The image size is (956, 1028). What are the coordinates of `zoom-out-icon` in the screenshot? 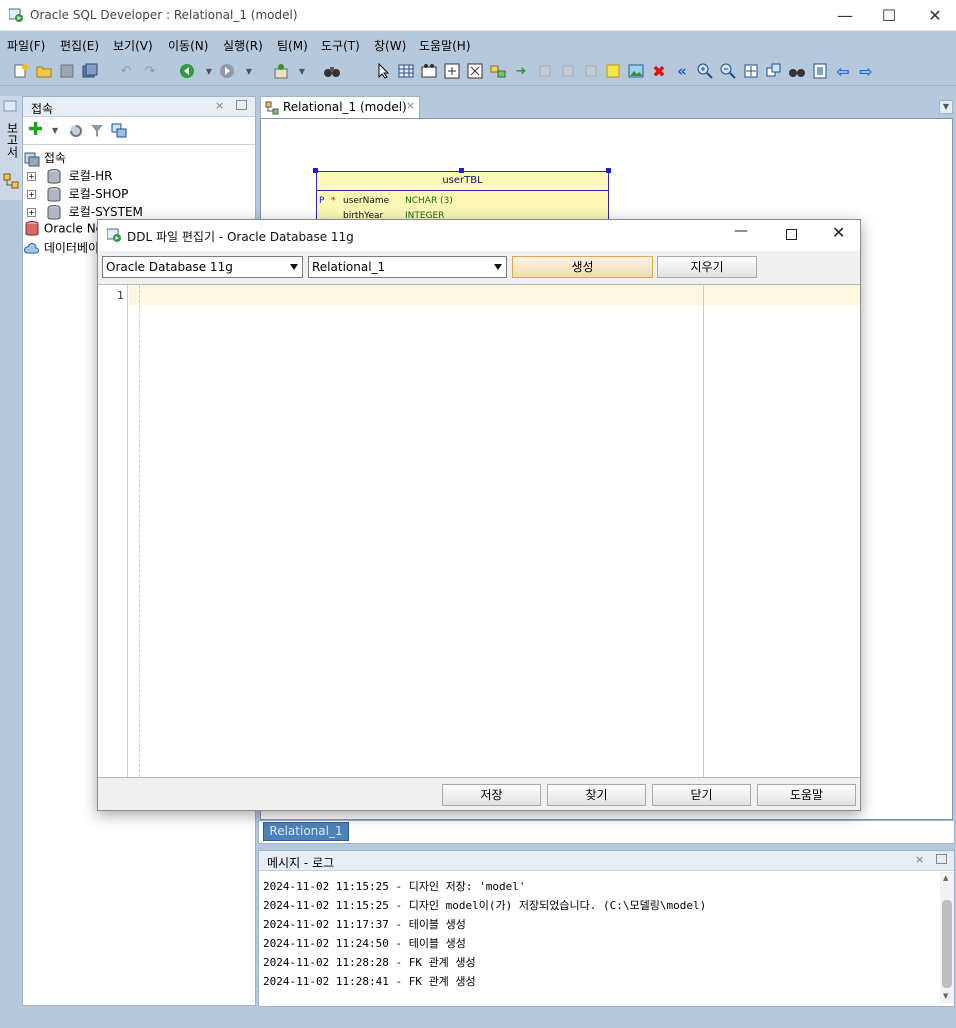 It's located at (728, 71).